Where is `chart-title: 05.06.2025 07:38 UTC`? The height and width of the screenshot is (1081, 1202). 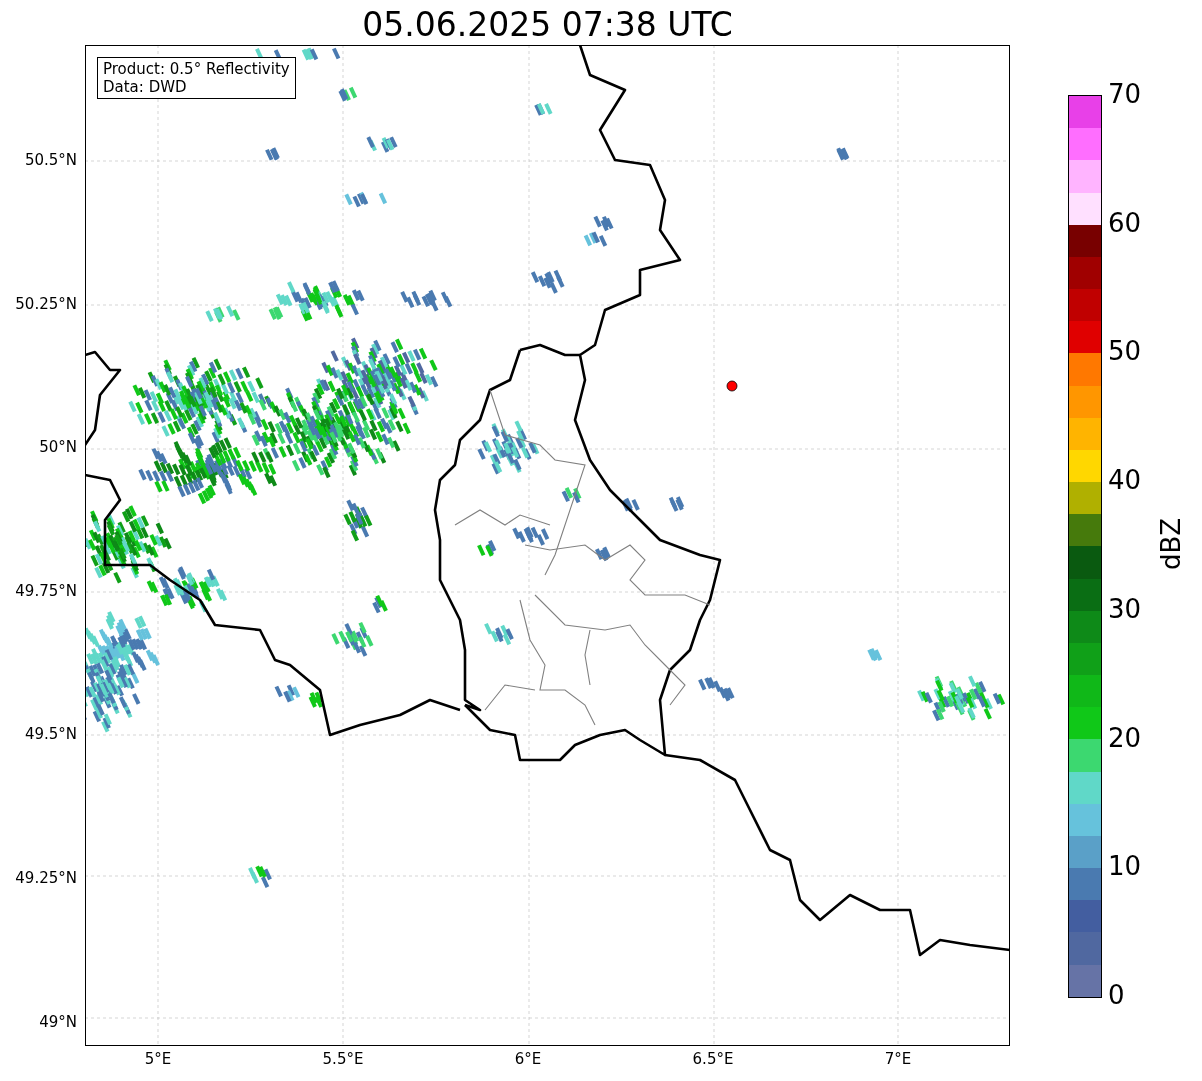 chart-title: 05.06.2025 07:38 UTC is located at coordinates (547, 25).